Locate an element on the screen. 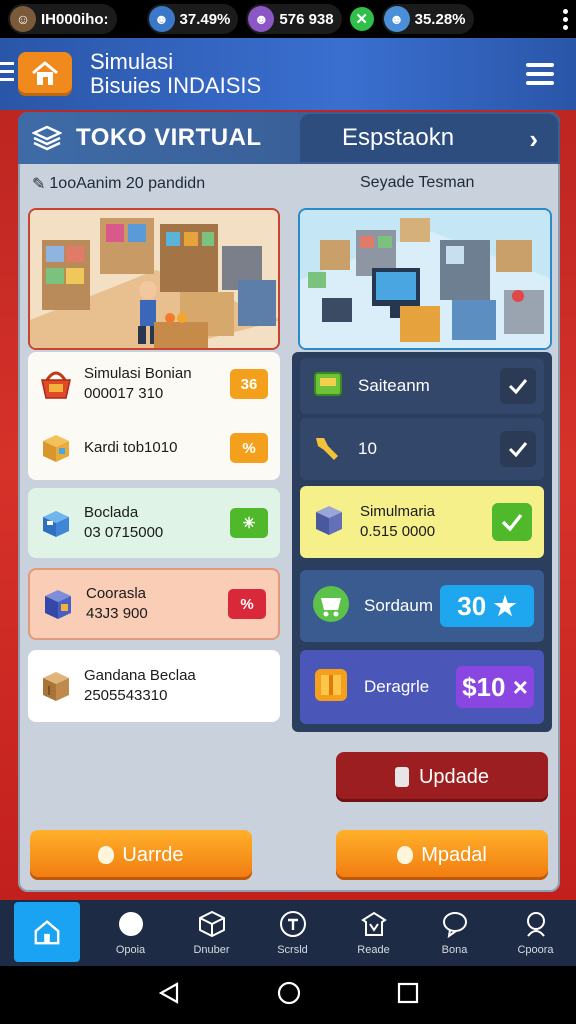  tab-espstaokn-label: Espstaokn is located at coordinates (398, 137).